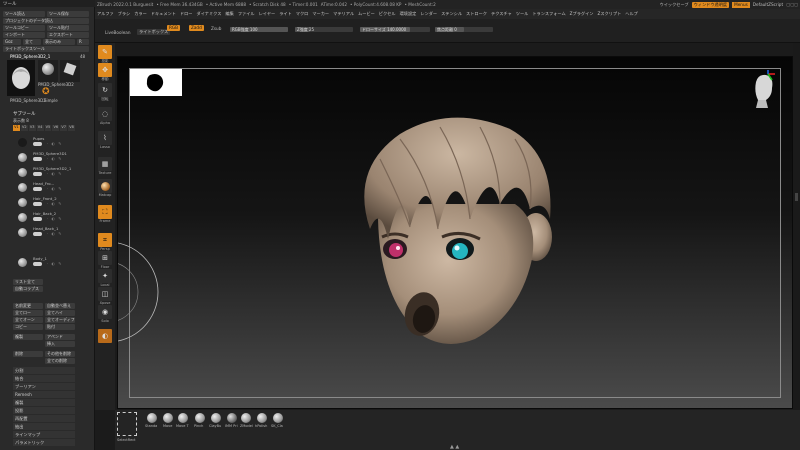 The width and height of the screenshot is (800, 450). Describe the element at coordinates (320, 14) in the screenshot. I see `menu-marker: マーカー` at that location.